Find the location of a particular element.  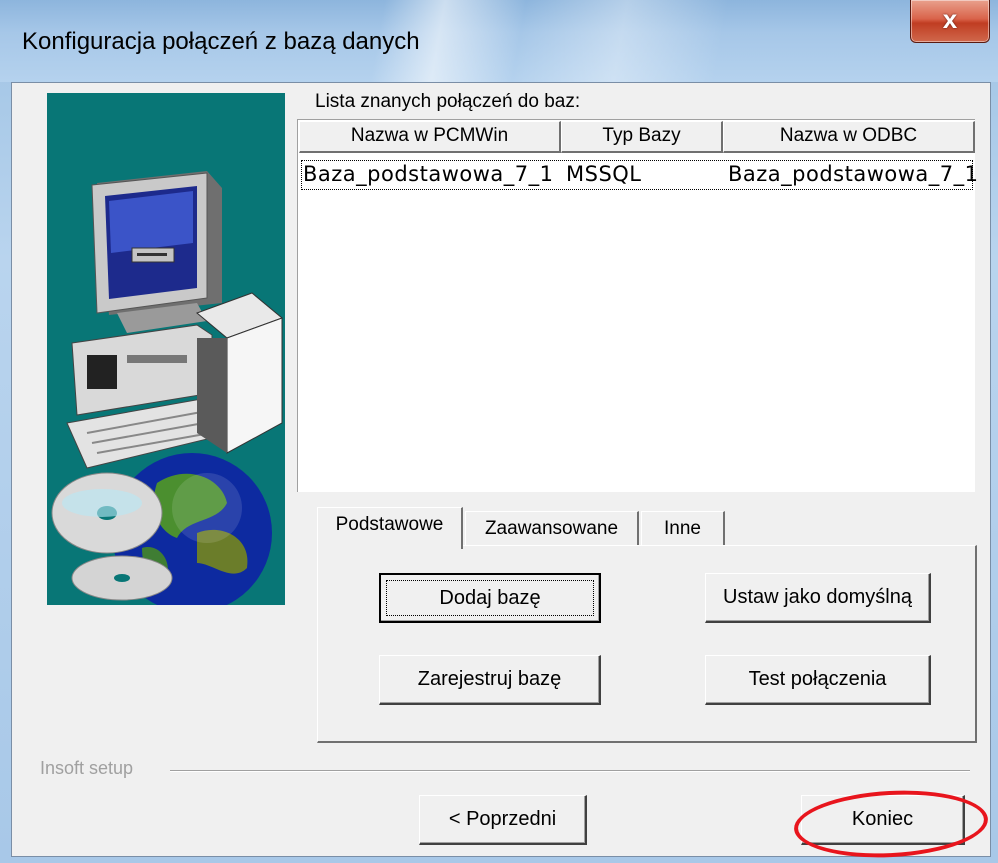

connections-list-label: Lista znanych połączeń do baz: is located at coordinates (448, 101).